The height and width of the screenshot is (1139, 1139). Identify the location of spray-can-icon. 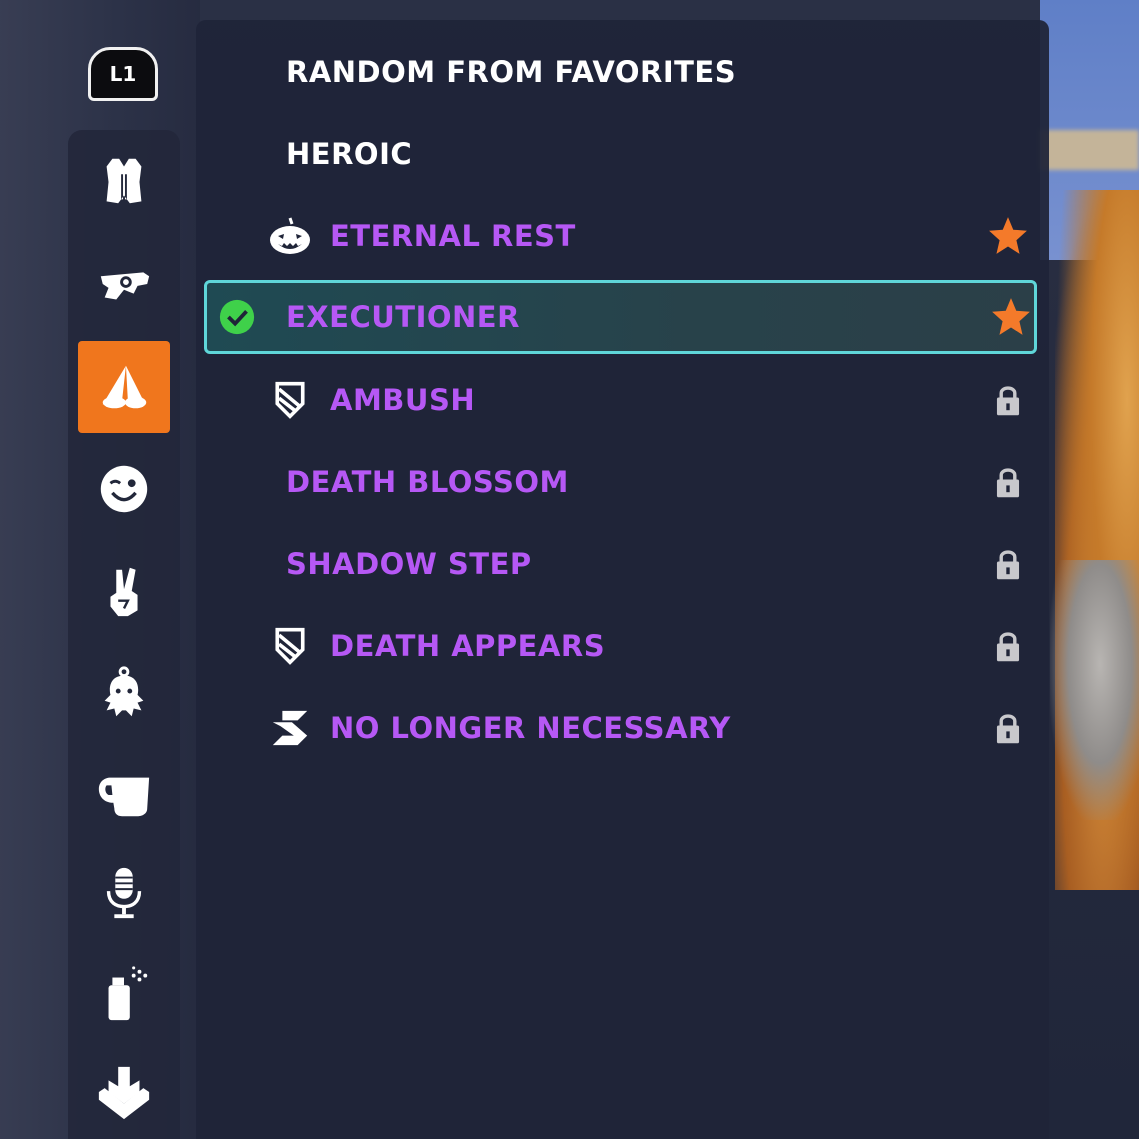
(128, 993).